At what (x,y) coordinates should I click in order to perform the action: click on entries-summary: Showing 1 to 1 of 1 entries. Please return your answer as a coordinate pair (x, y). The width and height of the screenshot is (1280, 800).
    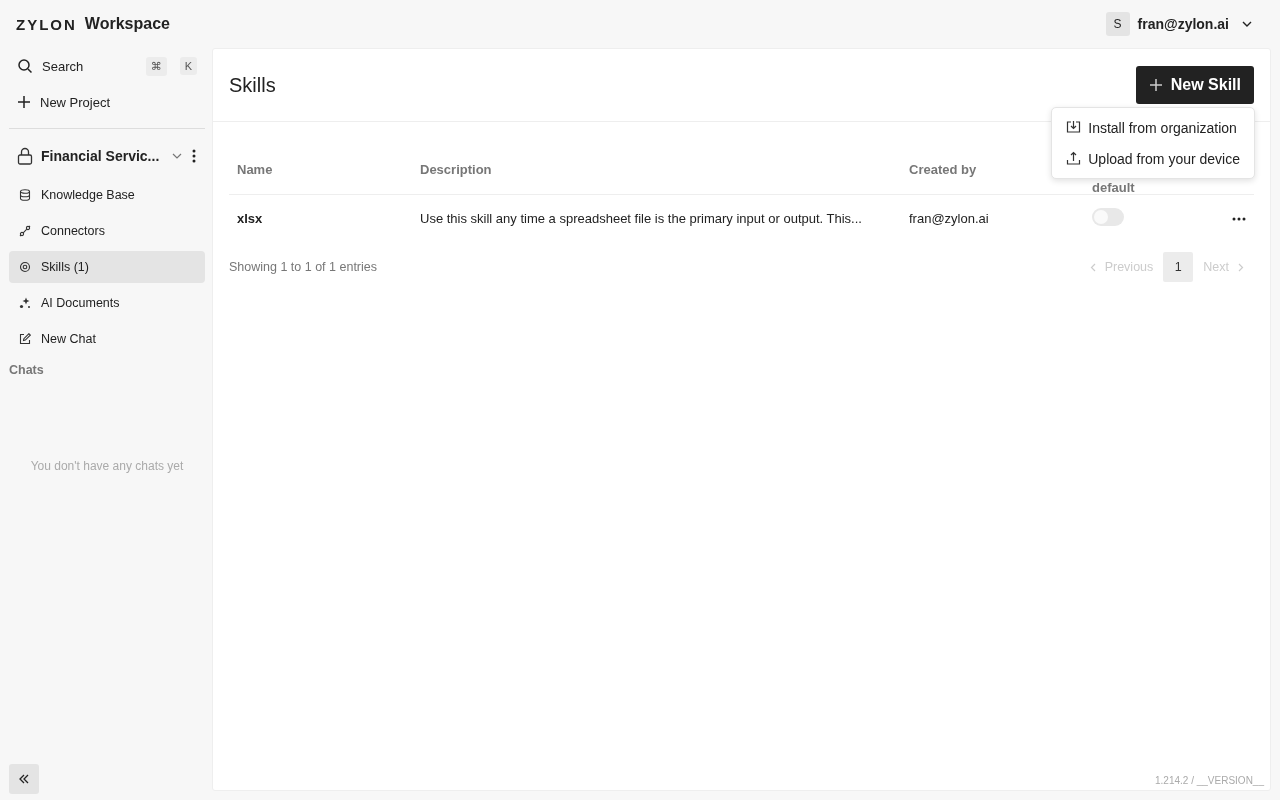
    Looking at the image, I should click on (303, 267).